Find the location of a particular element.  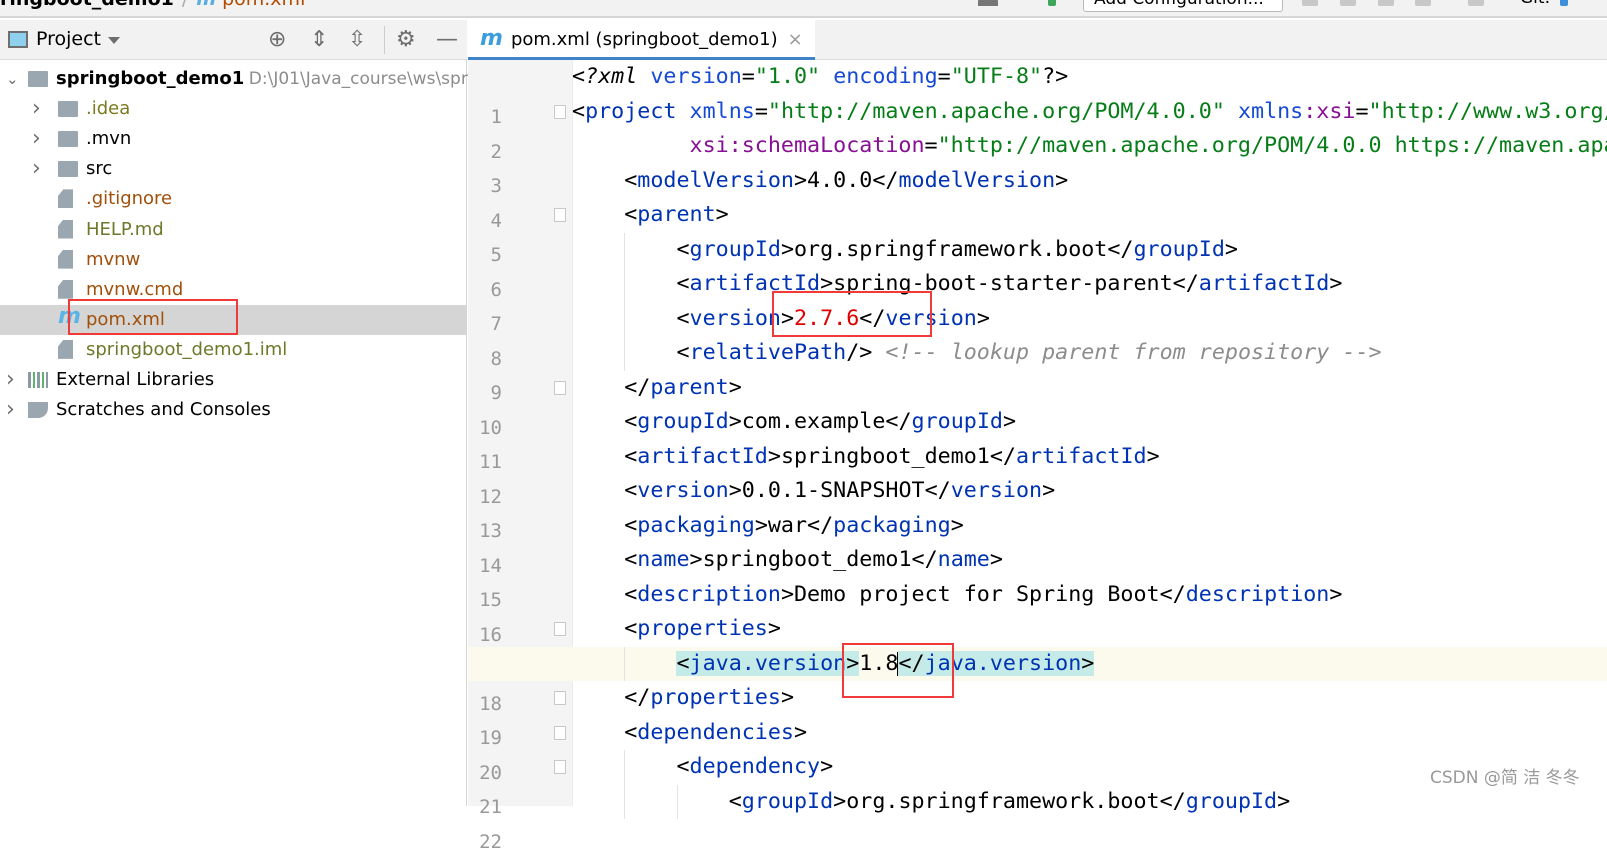

code-line: <name>springboot_demo1</name> is located at coordinates (787, 560).